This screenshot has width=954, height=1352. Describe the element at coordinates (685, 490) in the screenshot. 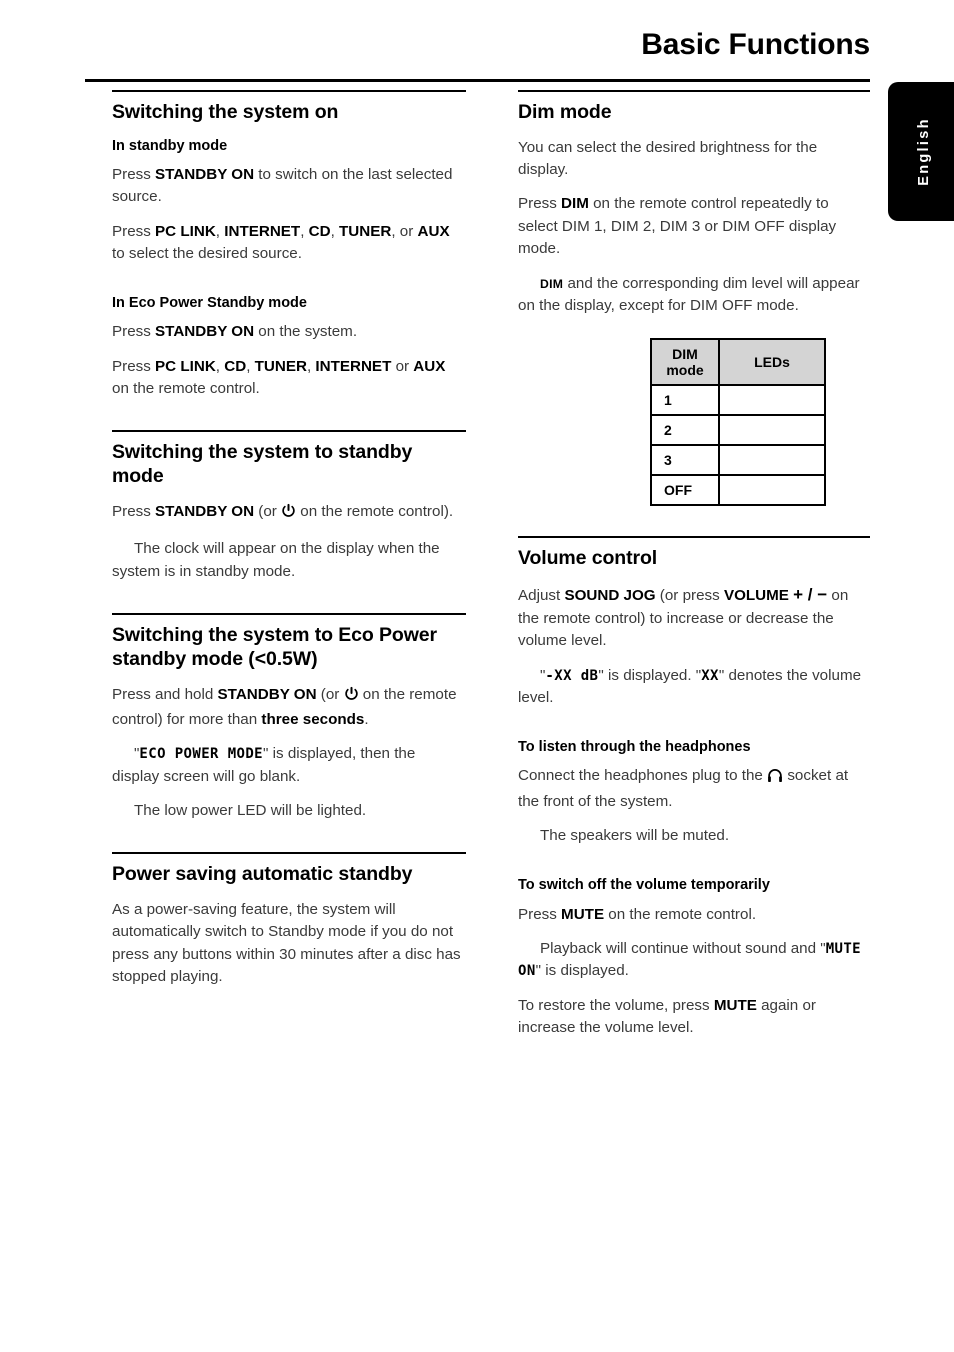

I see `cell-dim-mode: OFF` at that location.